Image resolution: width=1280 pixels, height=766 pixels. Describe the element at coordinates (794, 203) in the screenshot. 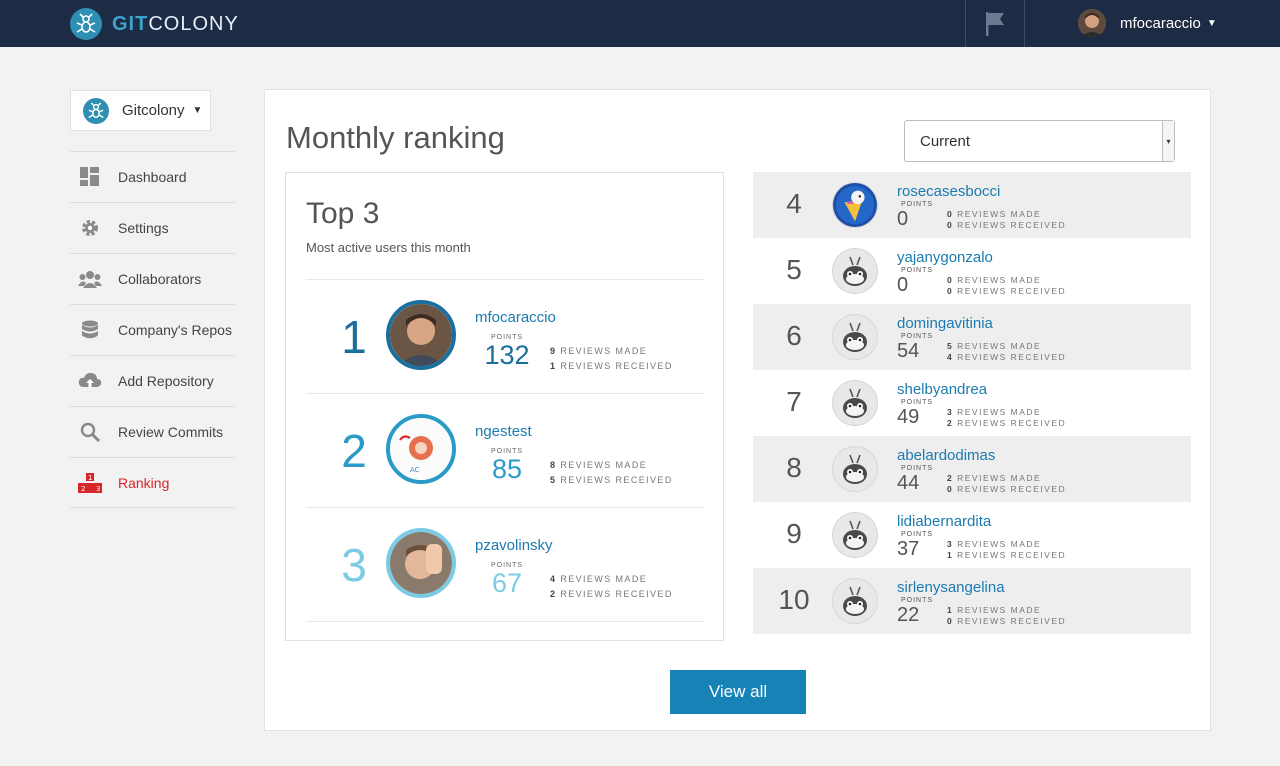

I see `rank-number: 4` at that location.